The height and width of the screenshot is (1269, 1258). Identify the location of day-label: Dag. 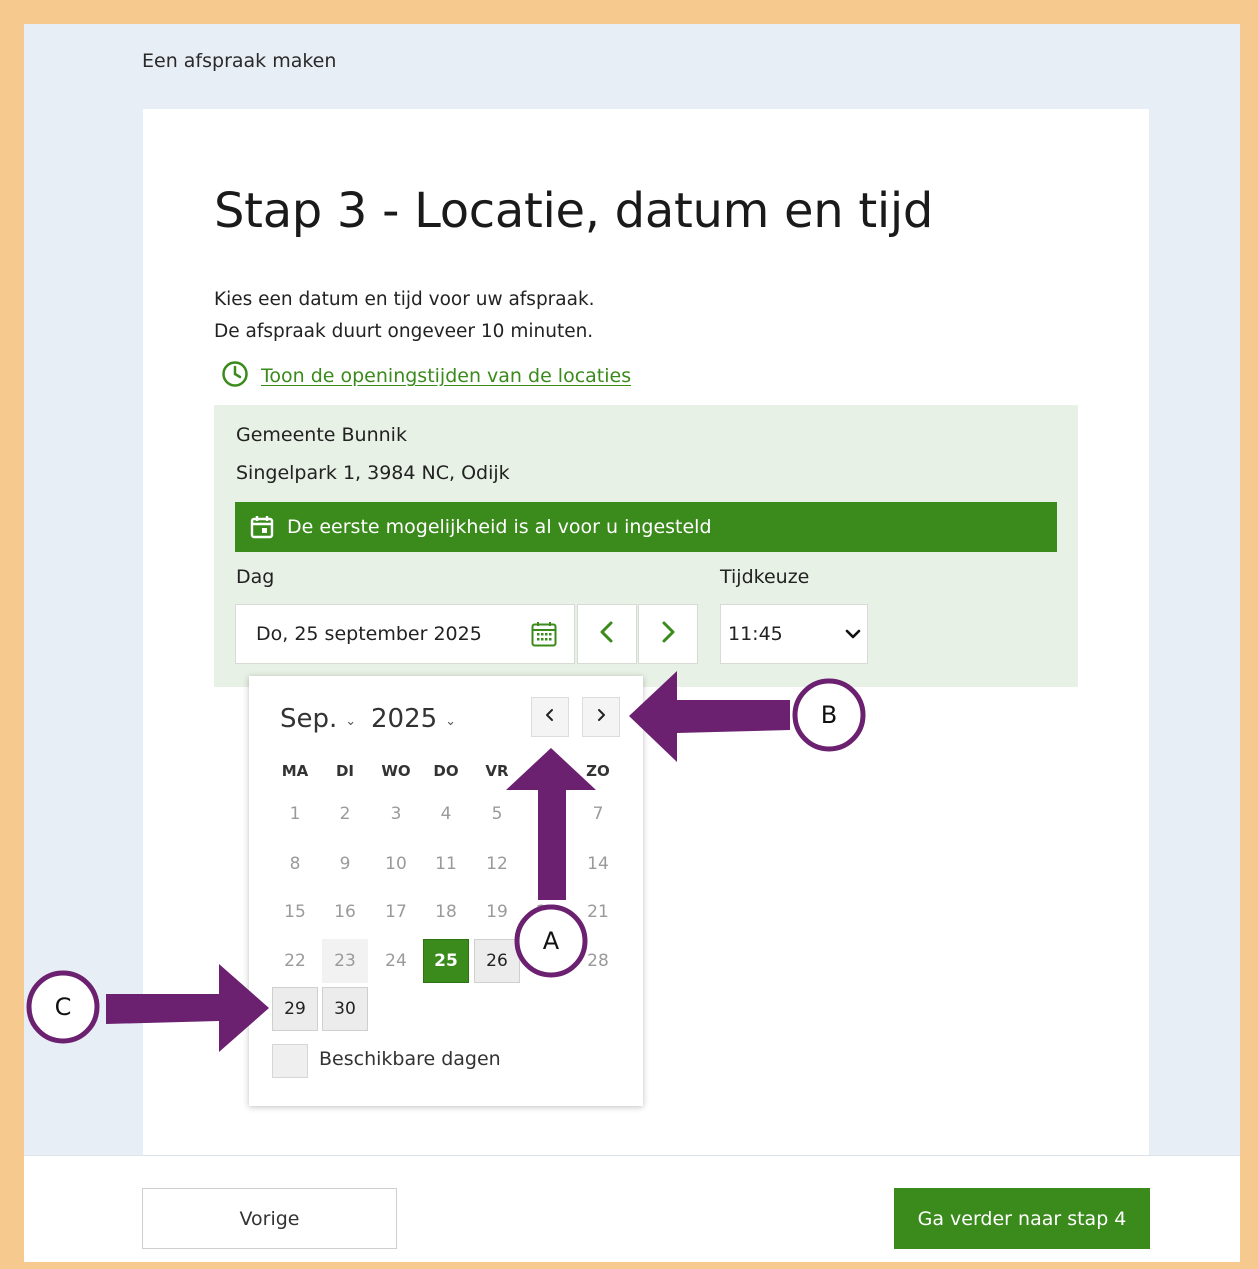
(255, 577).